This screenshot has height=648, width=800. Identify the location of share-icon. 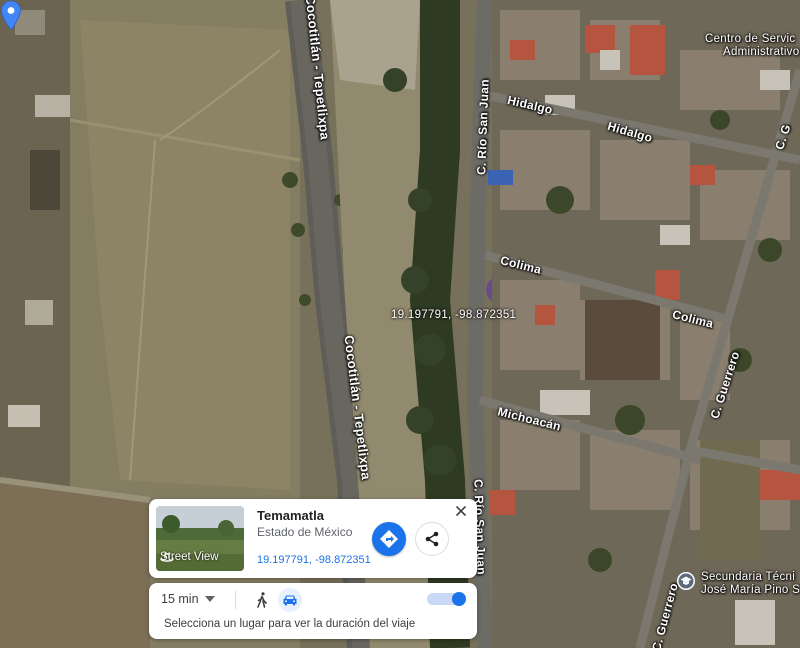
(432, 539).